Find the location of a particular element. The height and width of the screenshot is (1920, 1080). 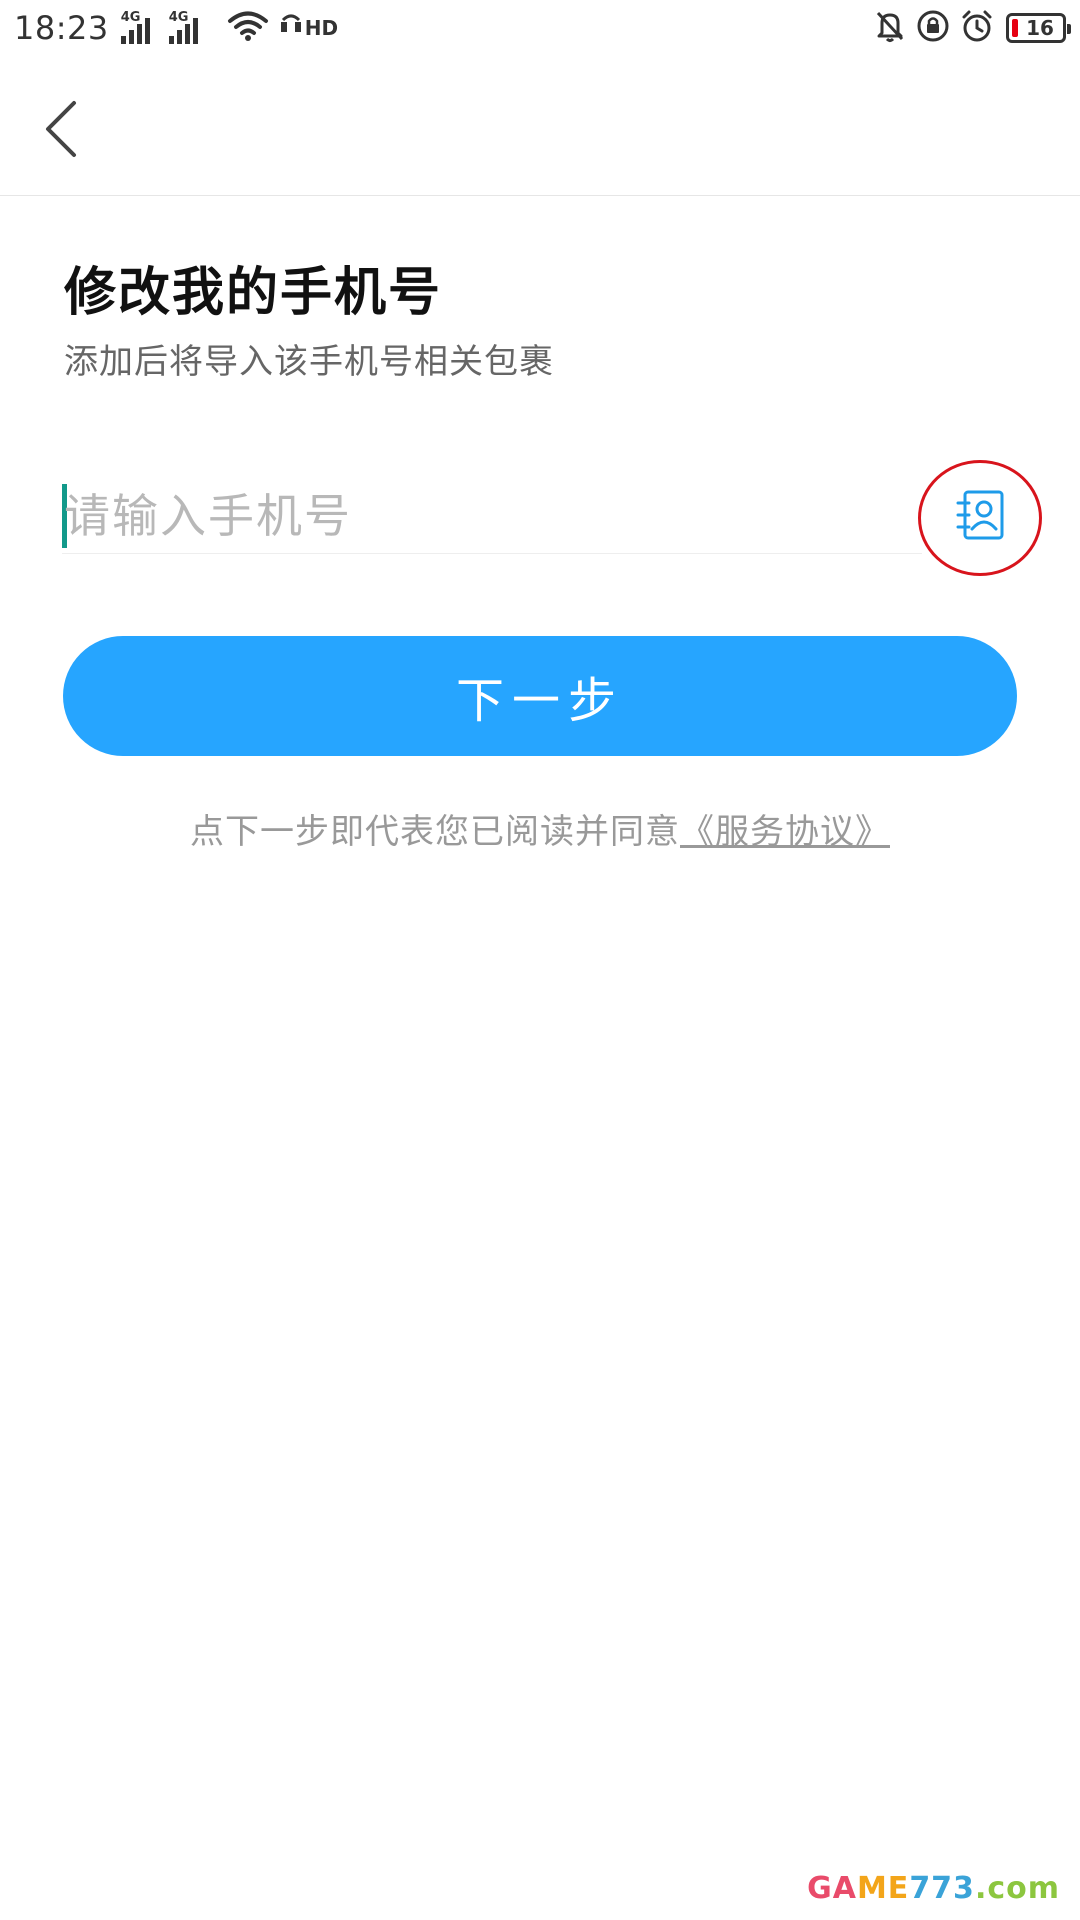

watermark-logo: GAME773.com is located at coordinates (933, 1888).